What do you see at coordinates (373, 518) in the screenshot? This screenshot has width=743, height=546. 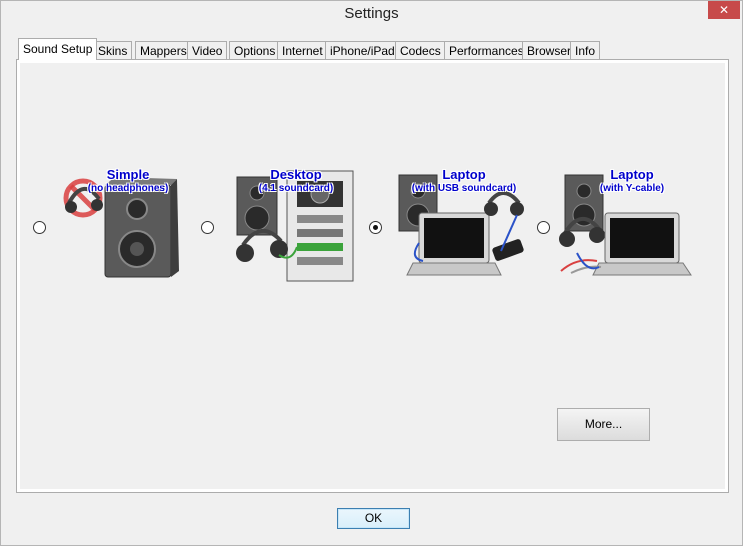 I see `ok-button: OK` at bounding box center [373, 518].